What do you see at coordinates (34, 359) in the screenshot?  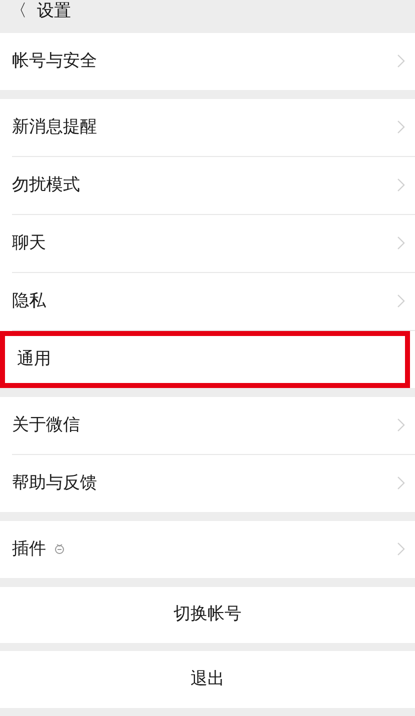 I see `item-label: 通用` at bounding box center [34, 359].